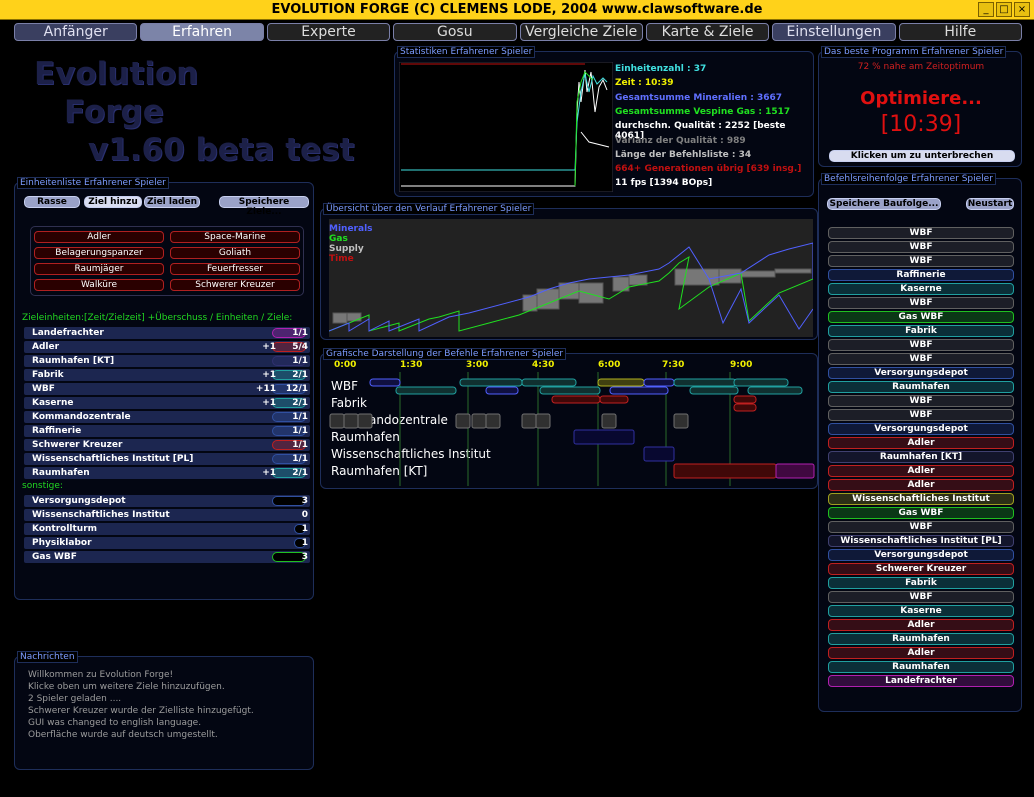  What do you see at coordinates (235, 269) in the screenshot?
I see `goal-button: Feuerfresser` at bounding box center [235, 269].